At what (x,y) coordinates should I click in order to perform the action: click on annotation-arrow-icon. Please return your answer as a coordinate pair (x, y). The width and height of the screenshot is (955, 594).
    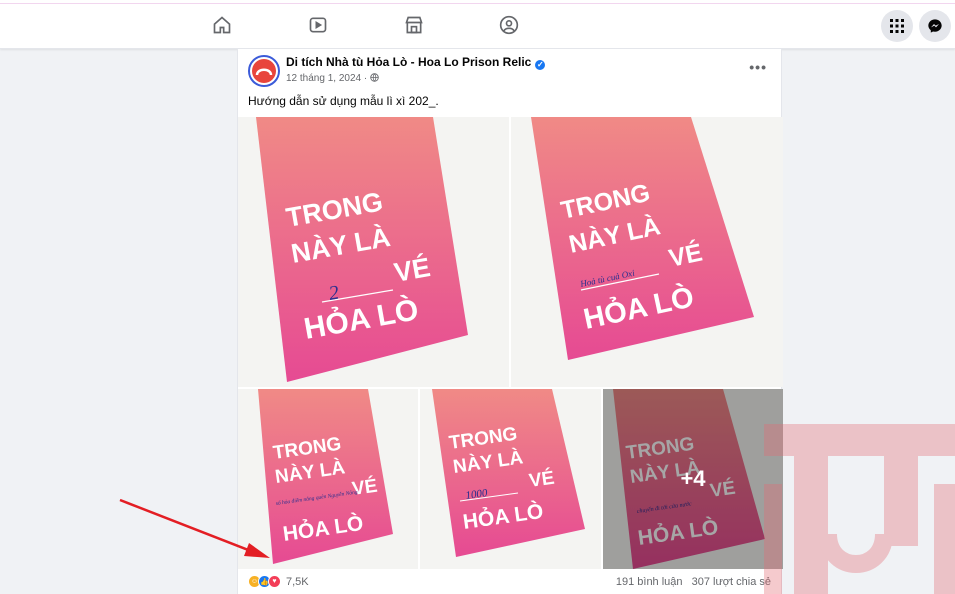
    Looking at the image, I should click on (194, 528).